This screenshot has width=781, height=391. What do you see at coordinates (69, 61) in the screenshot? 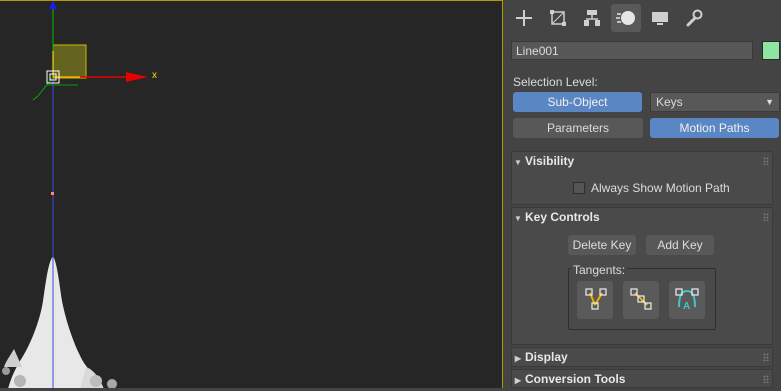
I see `gizmo-plane` at bounding box center [69, 61].